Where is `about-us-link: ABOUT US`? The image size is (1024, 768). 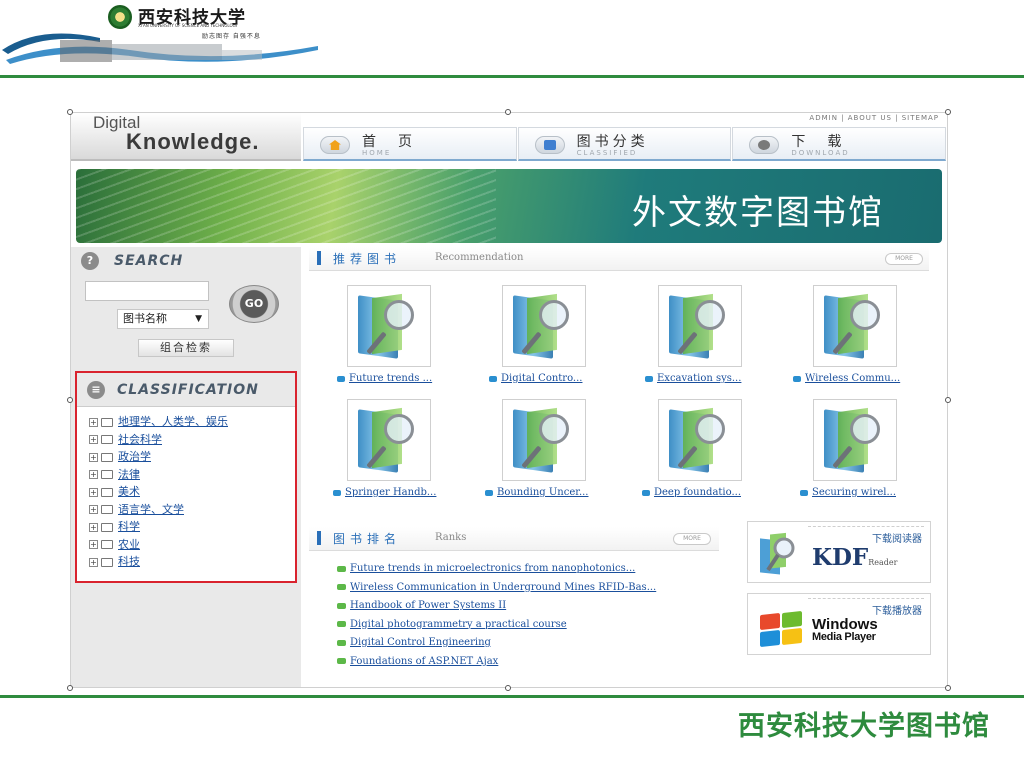
about-us-link: ABOUT US is located at coordinates (870, 118).